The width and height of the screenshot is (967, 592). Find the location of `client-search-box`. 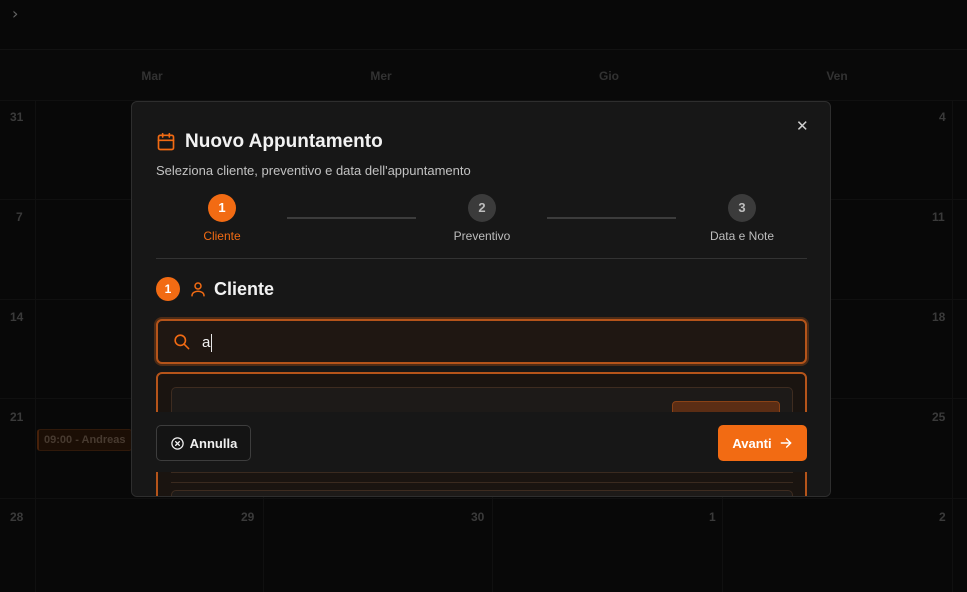

client-search-box is located at coordinates (481, 341).